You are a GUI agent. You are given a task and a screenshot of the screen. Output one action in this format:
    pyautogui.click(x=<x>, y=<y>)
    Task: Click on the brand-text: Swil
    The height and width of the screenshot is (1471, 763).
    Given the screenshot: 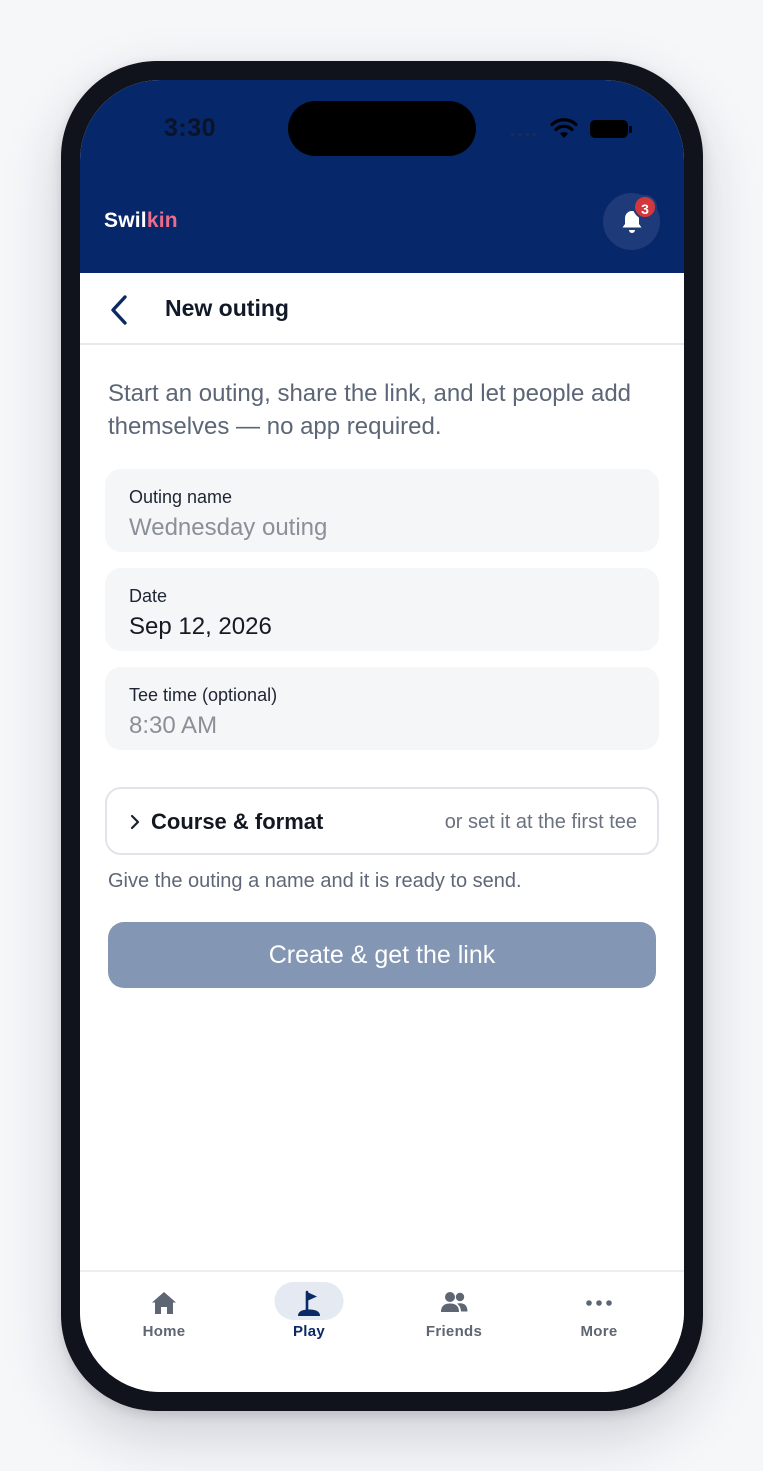 What is the action you would take?
    pyautogui.click(x=125, y=220)
    